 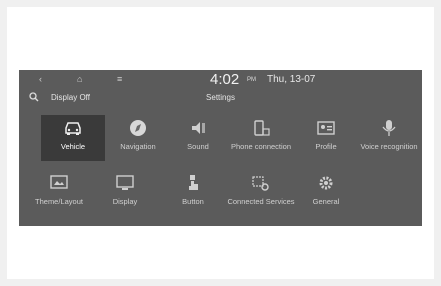 What do you see at coordinates (262, 128) in the screenshot?
I see `phone-icon` at bounding box center [262, 128].